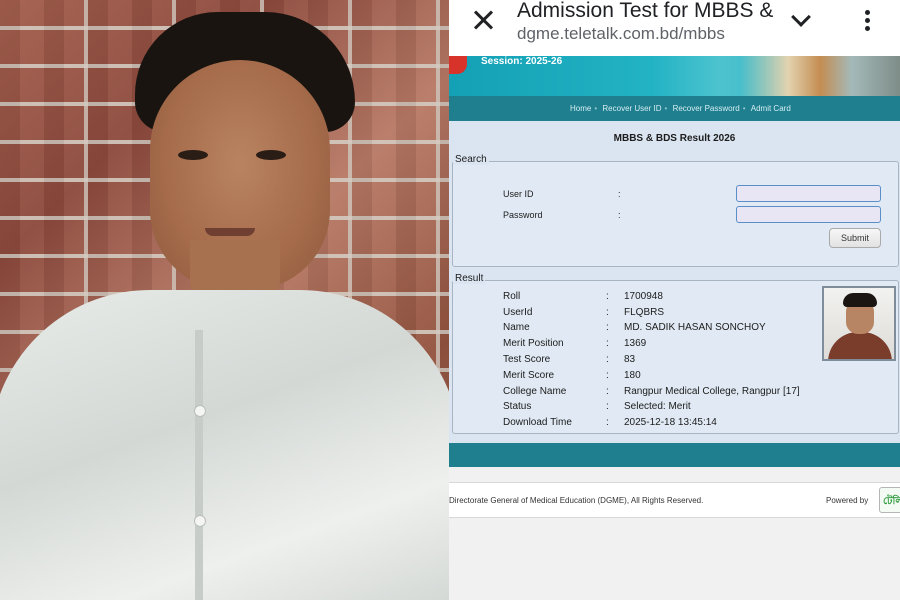 Image resolution: width=900 pixels, height=600 pixels. Describe the element at coordinates (522, 61) in the screenshot. I see `session-label: Session: 2025-26` at that location.